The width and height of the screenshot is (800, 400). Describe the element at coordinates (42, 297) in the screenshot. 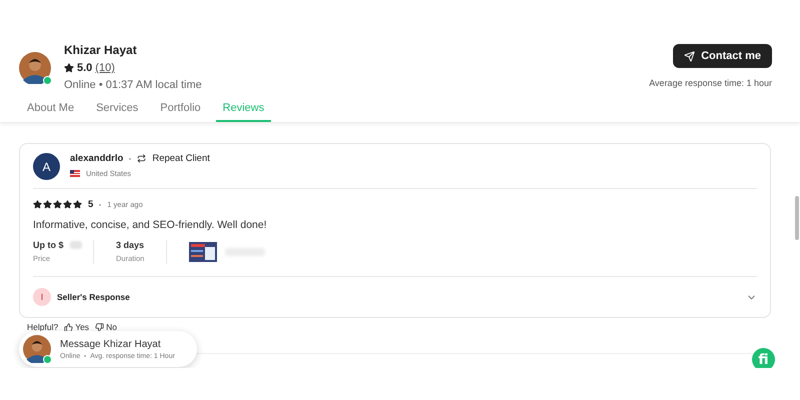

I see `seller-initial: I` at that location.